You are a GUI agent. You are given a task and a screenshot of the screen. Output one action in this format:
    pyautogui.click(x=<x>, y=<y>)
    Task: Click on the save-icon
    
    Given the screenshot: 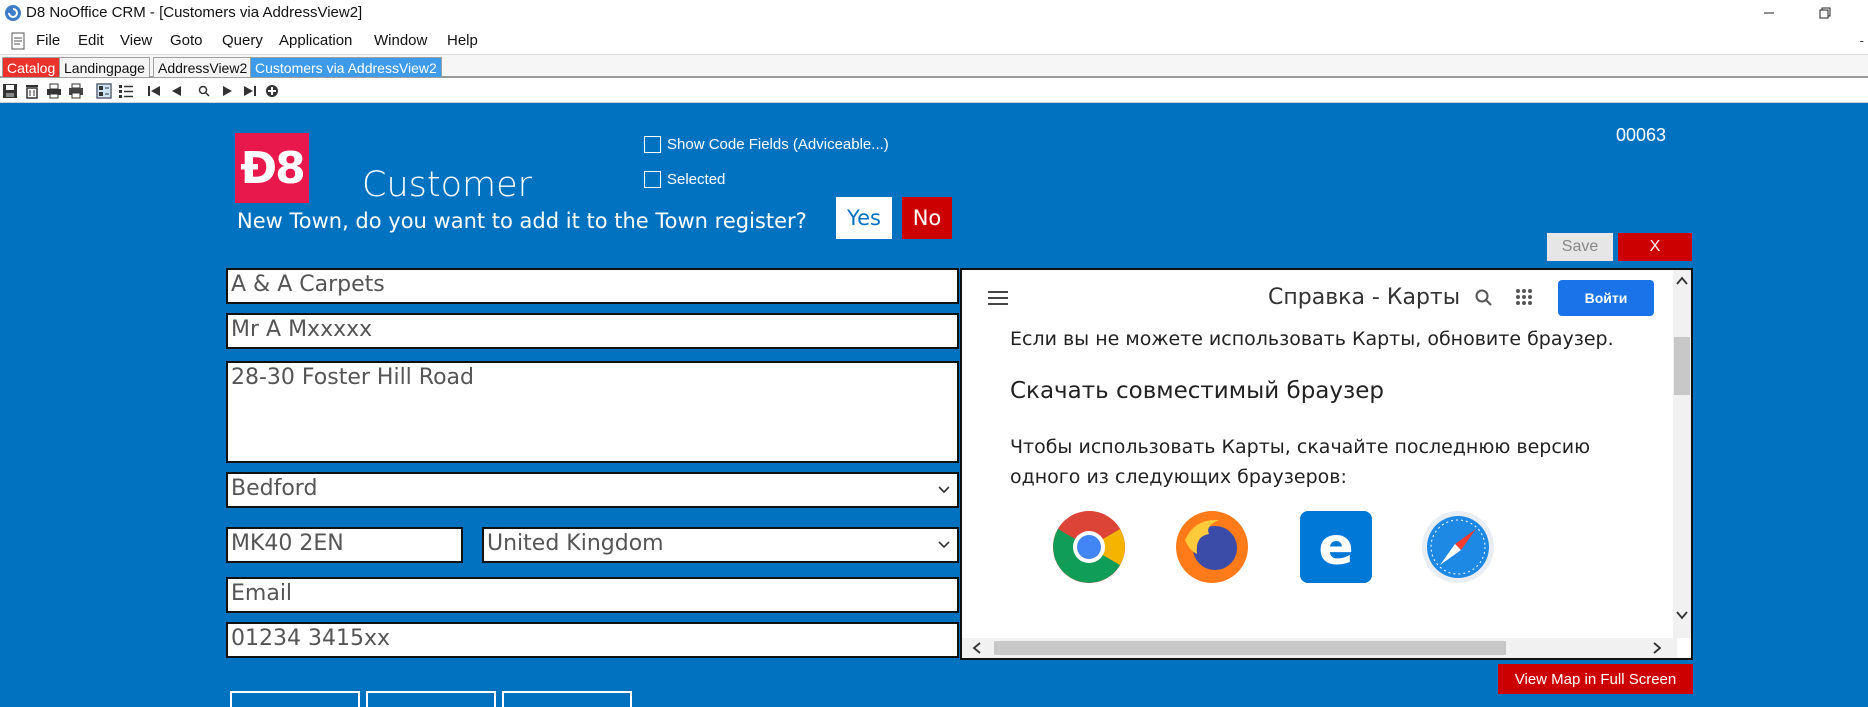 What is the action you would take?
    pyautogui.click(x=10, y=91)
    